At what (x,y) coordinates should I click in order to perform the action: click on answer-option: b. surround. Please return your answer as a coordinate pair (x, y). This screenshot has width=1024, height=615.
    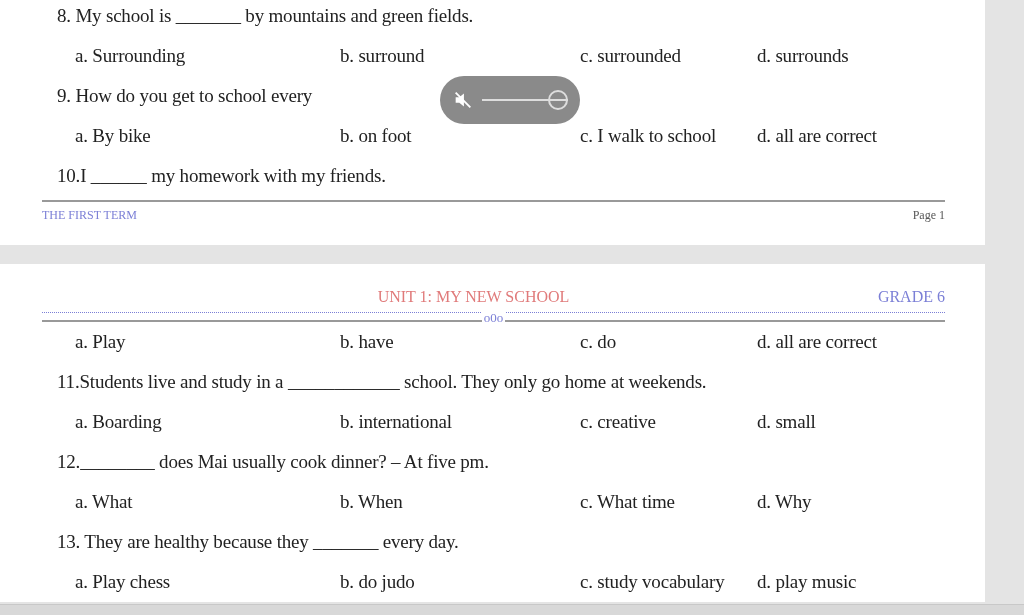
    Looking at the image, I should click on (460, 56).